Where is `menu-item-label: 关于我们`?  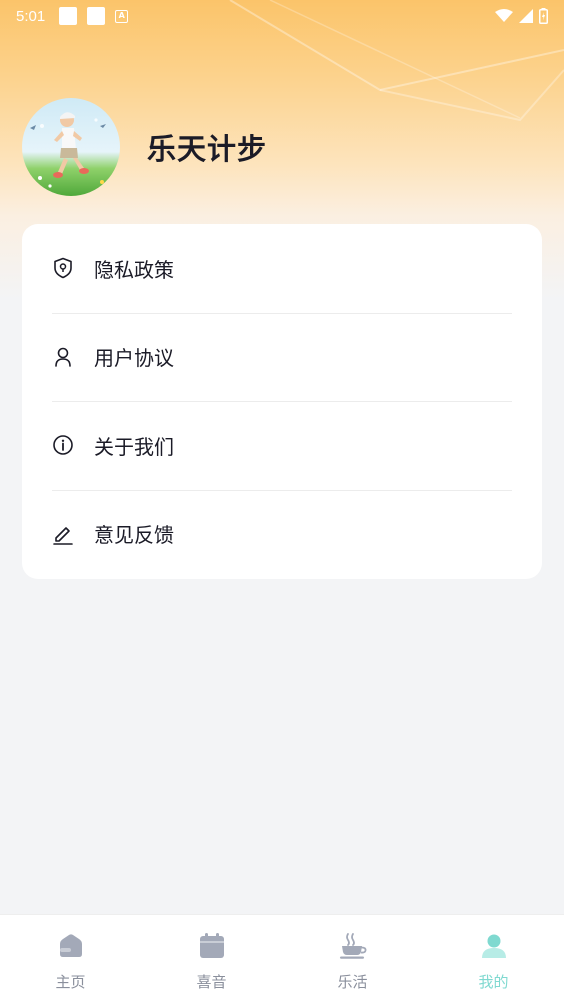
menu-item-label: 关于我们 is located at coordinates (134, 446).